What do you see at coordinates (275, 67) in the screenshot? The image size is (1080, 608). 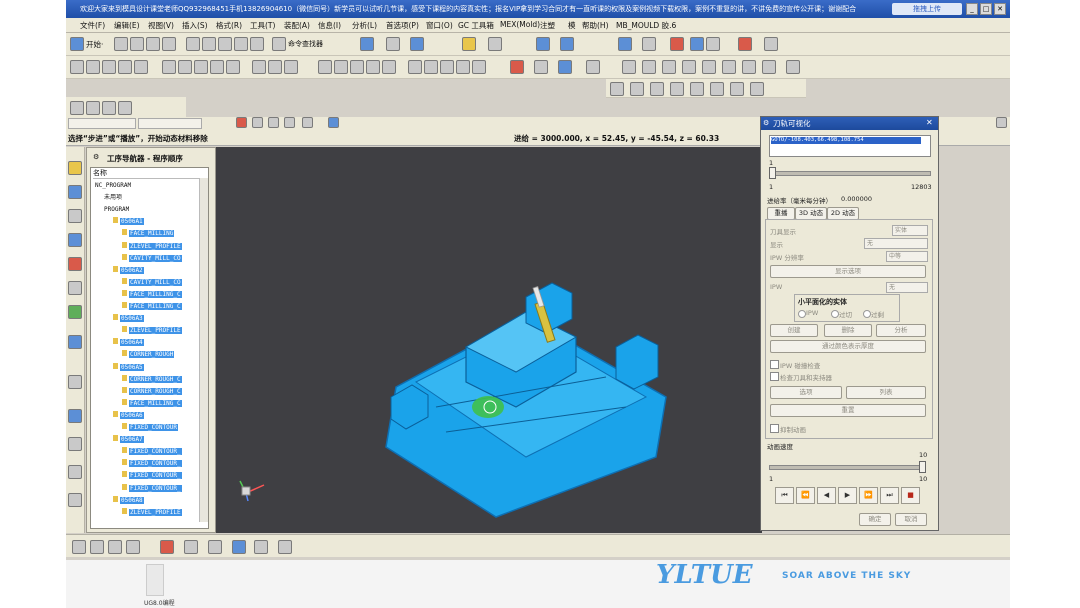 I see `split-body-icon` at bounding box center [275, 67].